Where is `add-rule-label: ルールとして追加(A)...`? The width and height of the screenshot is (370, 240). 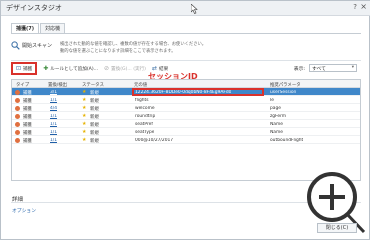 add-rule-label: ルールとして追加(A)... is located at coordinates (74, 69).